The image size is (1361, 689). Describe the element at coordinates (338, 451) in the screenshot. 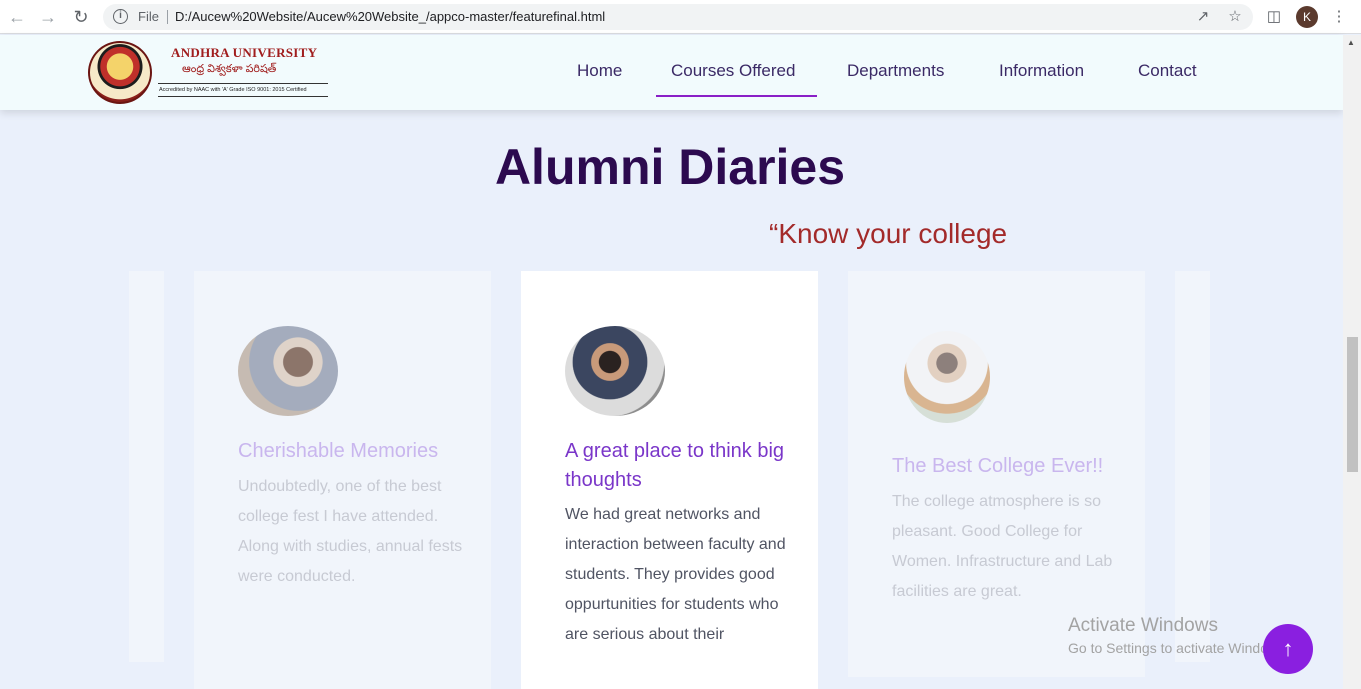

I see `card-title: Cherishable Memories` at that location.